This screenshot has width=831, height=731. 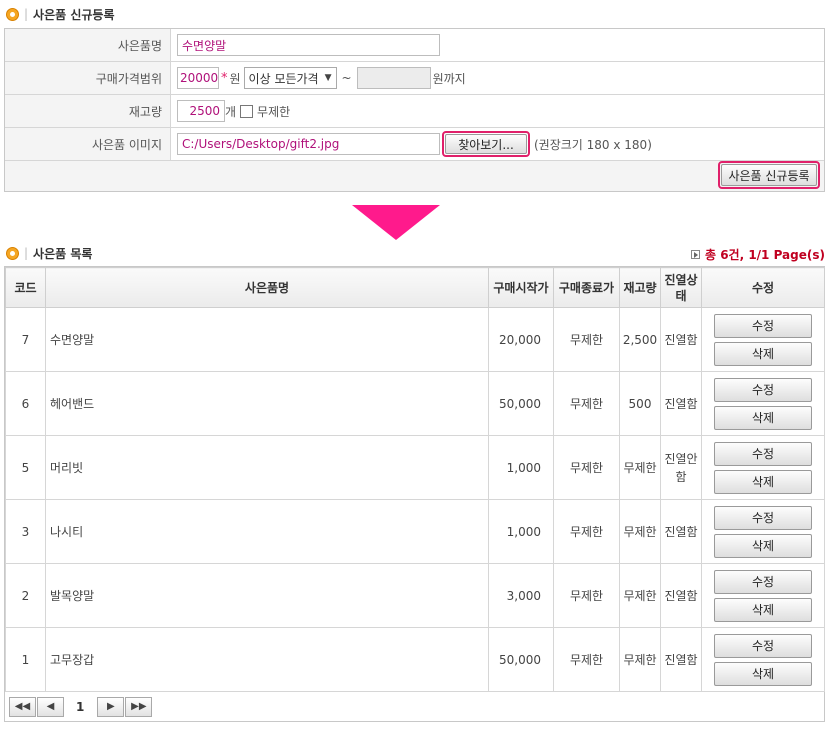 I want to click on cell-code: 5, so click(x=25, y=467).